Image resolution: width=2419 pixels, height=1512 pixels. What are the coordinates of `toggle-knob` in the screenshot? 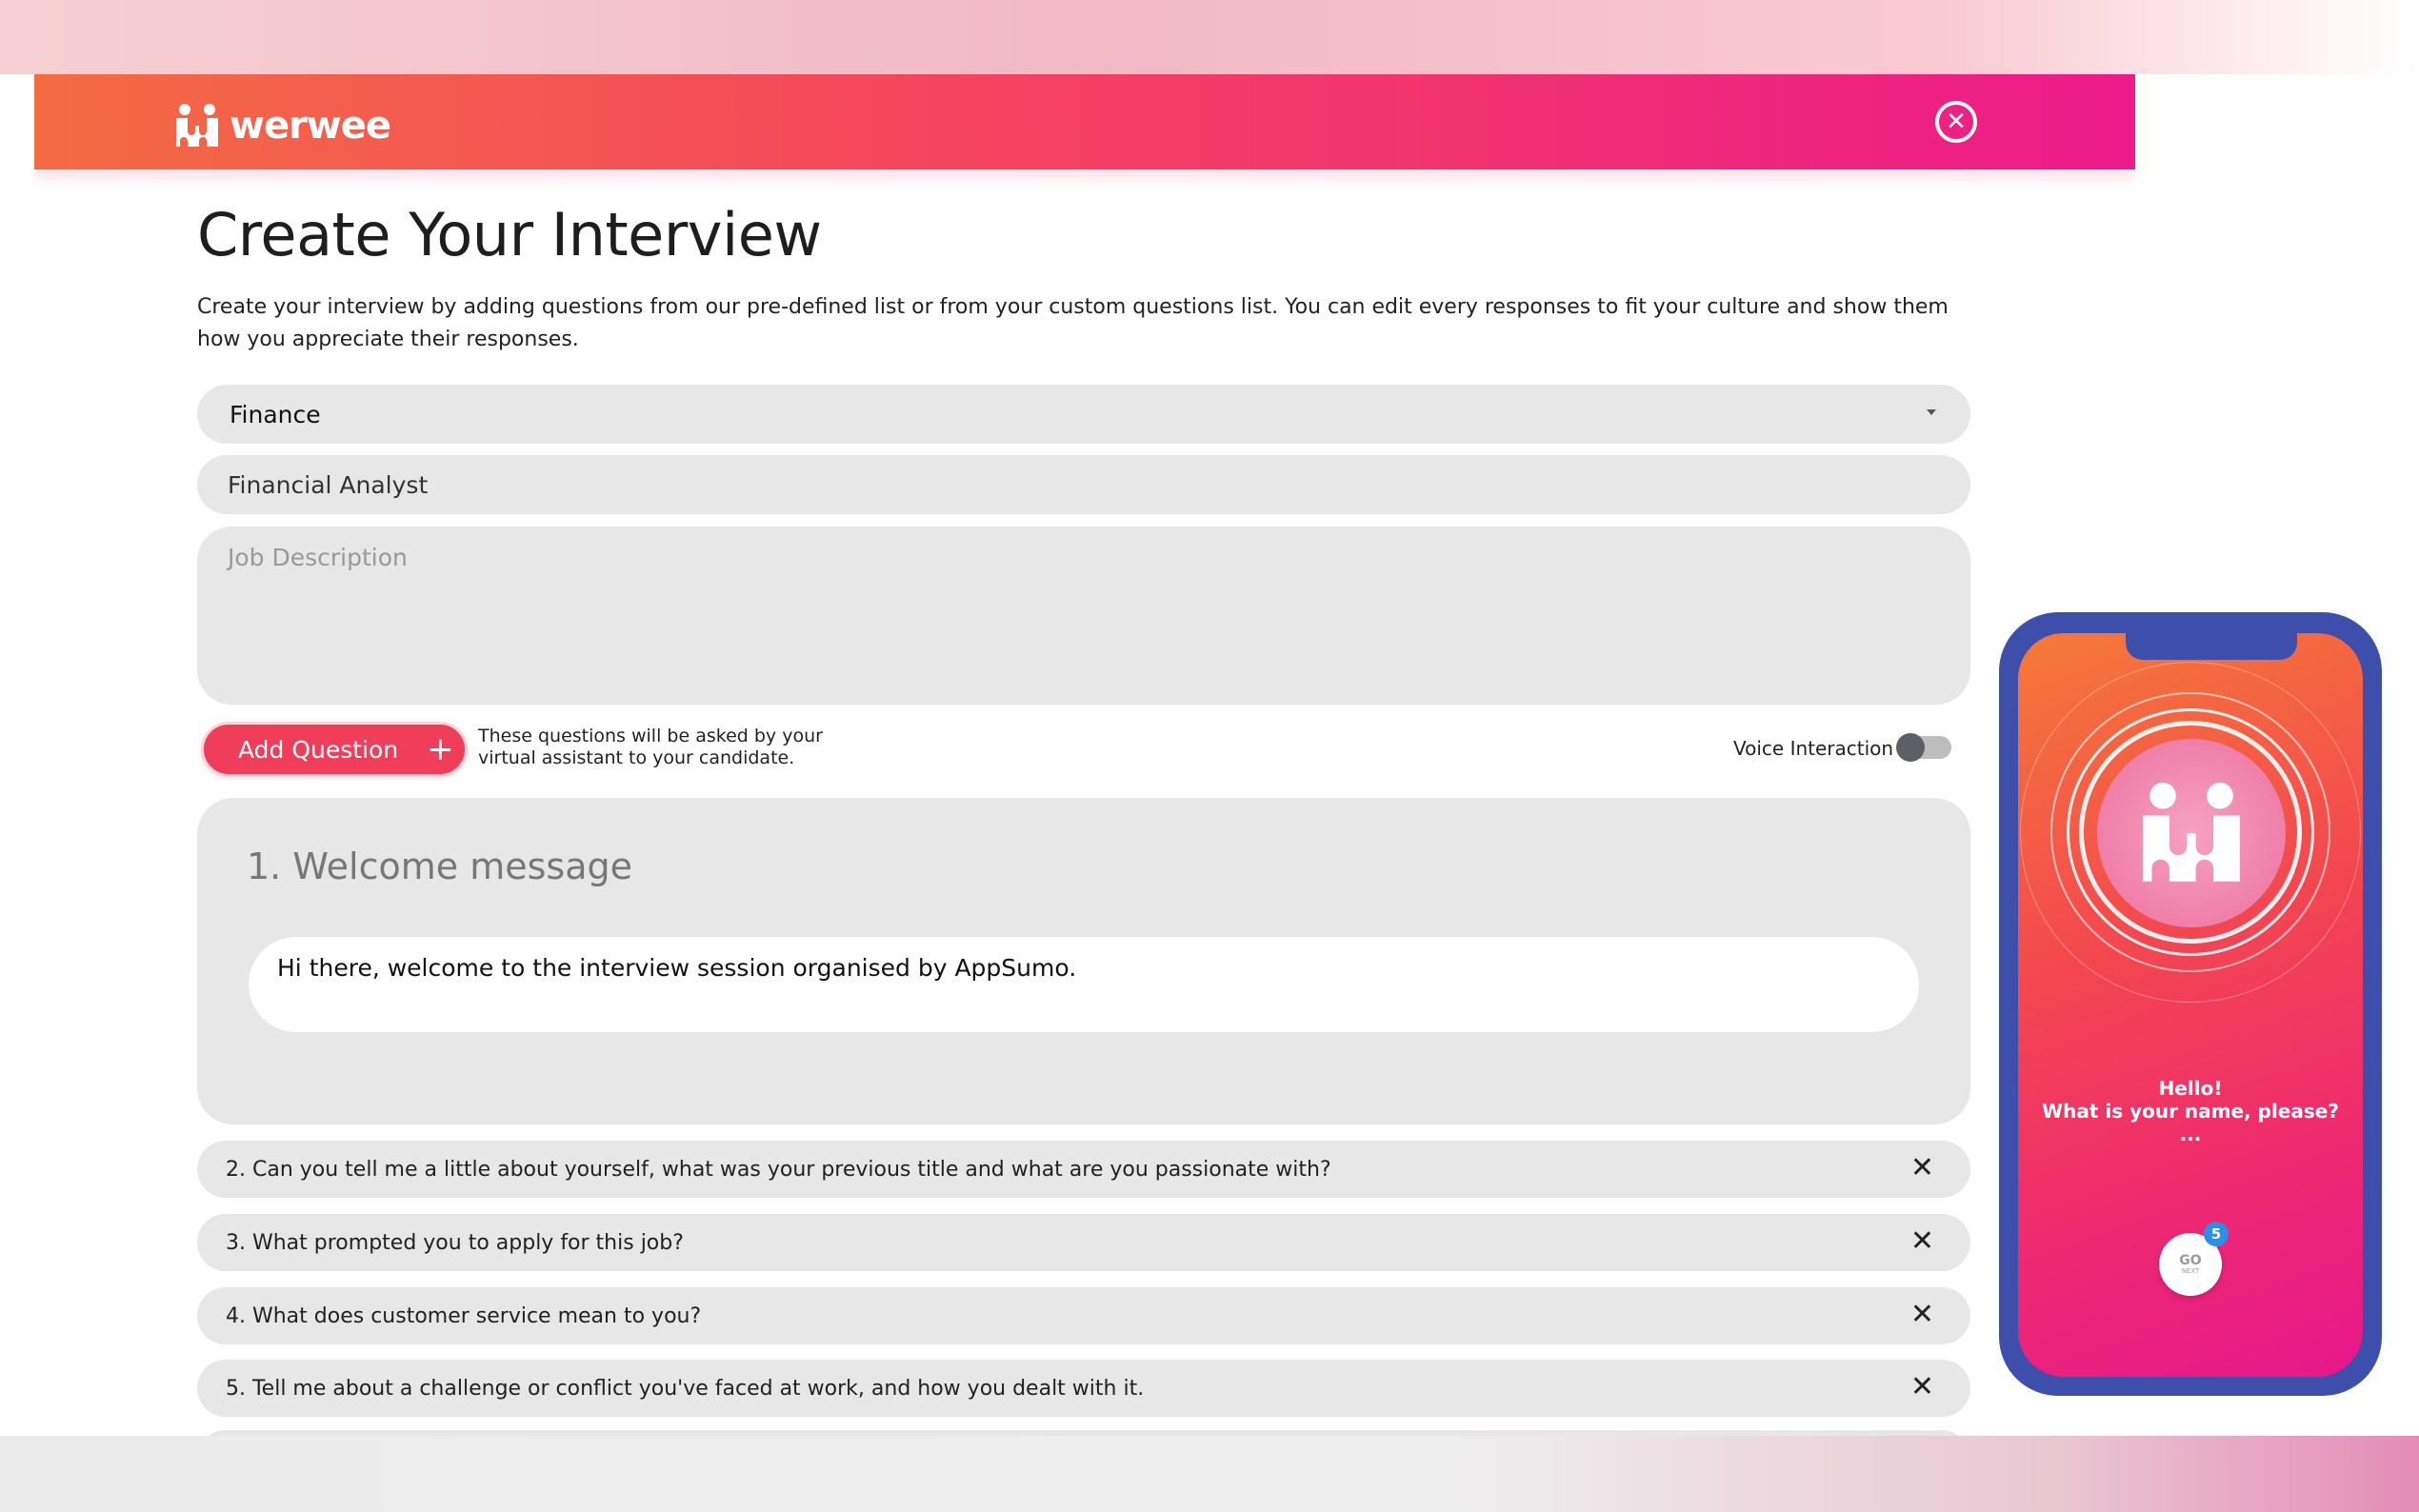 It's located at (1910, 747).